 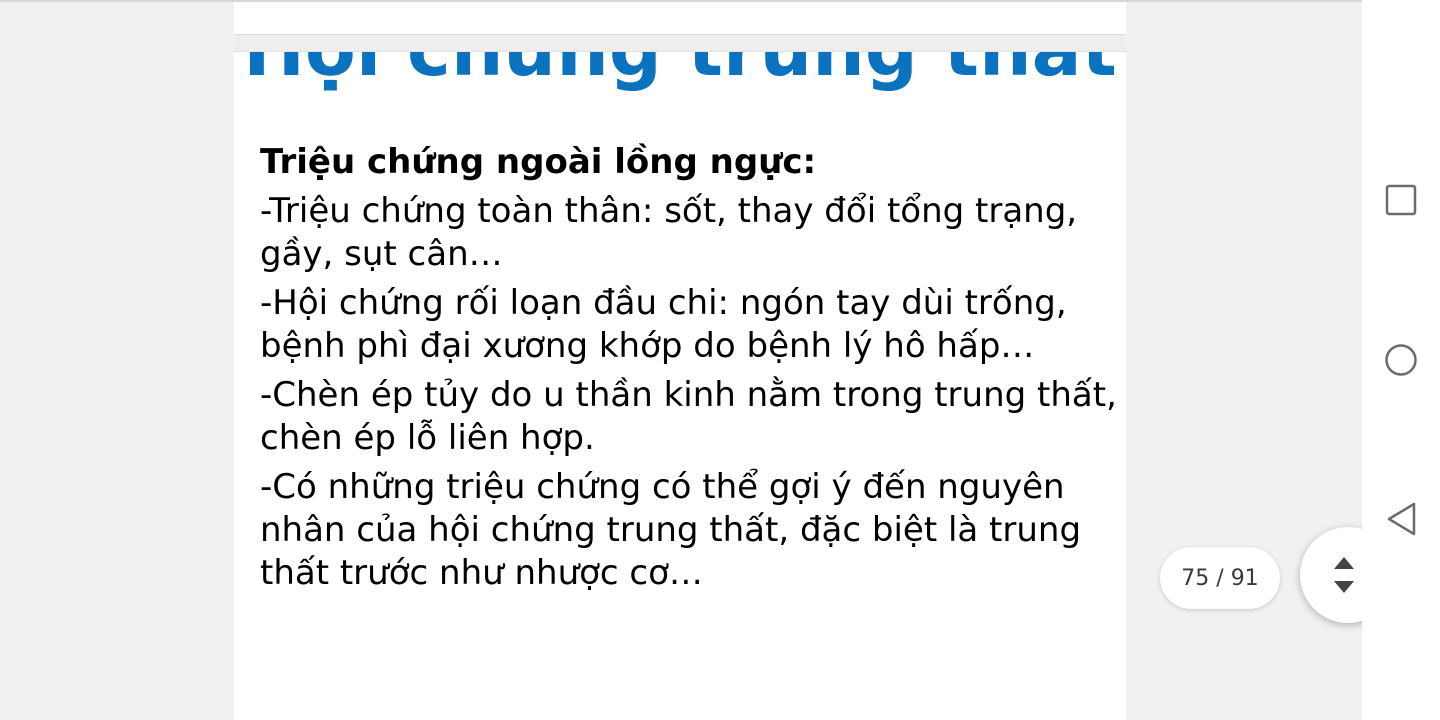 I want to click on back-button, so click(x=1401, y=519).